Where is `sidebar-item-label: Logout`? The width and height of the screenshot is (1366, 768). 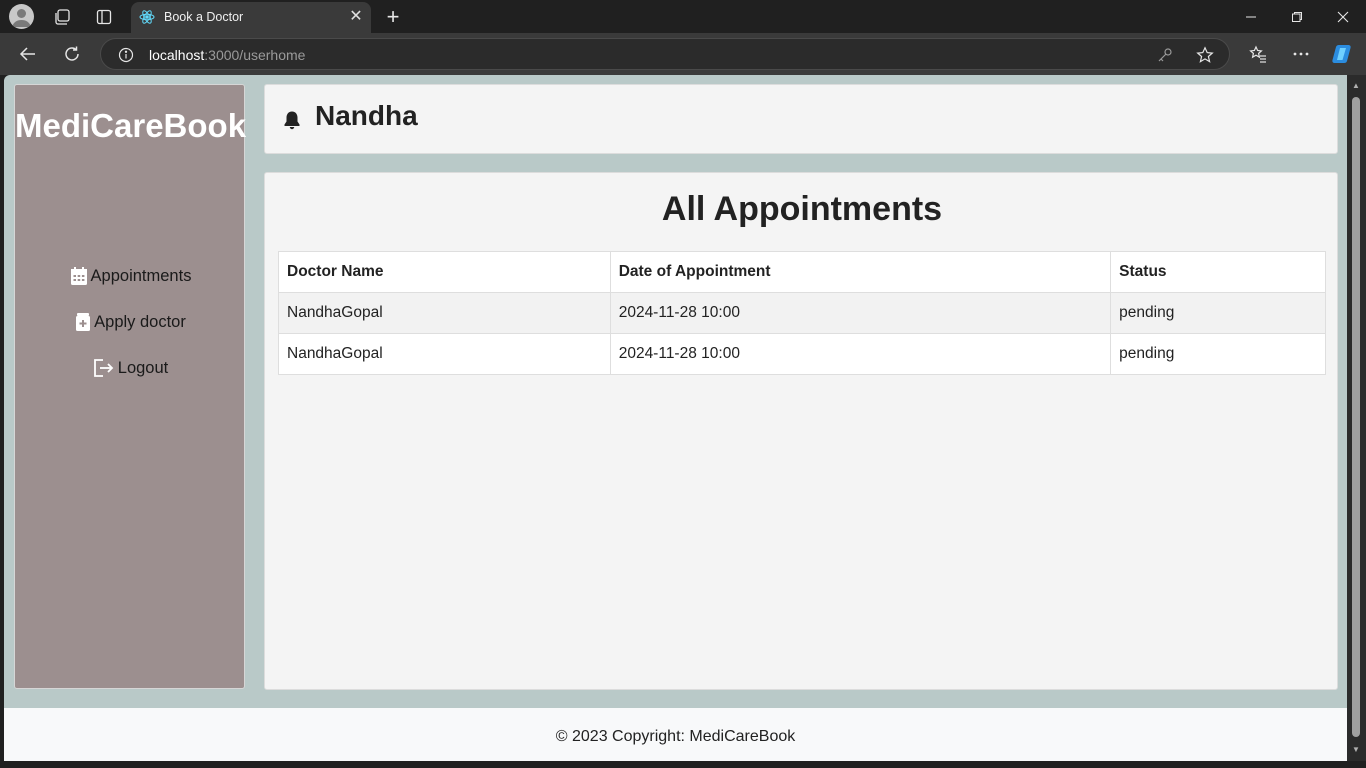
sidebar-item-label: Logout is located at coordinates (143, 367).